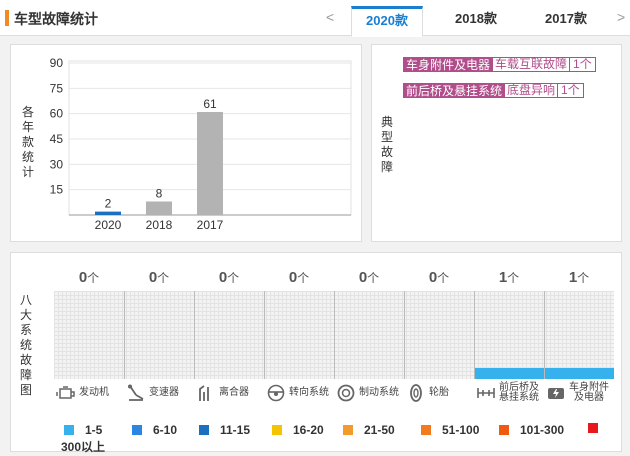 This screenshot has height=456, width=630. I want to click on header: 车型故障统计 < 2020款 2018款 2017款 >, so click(315, 18).